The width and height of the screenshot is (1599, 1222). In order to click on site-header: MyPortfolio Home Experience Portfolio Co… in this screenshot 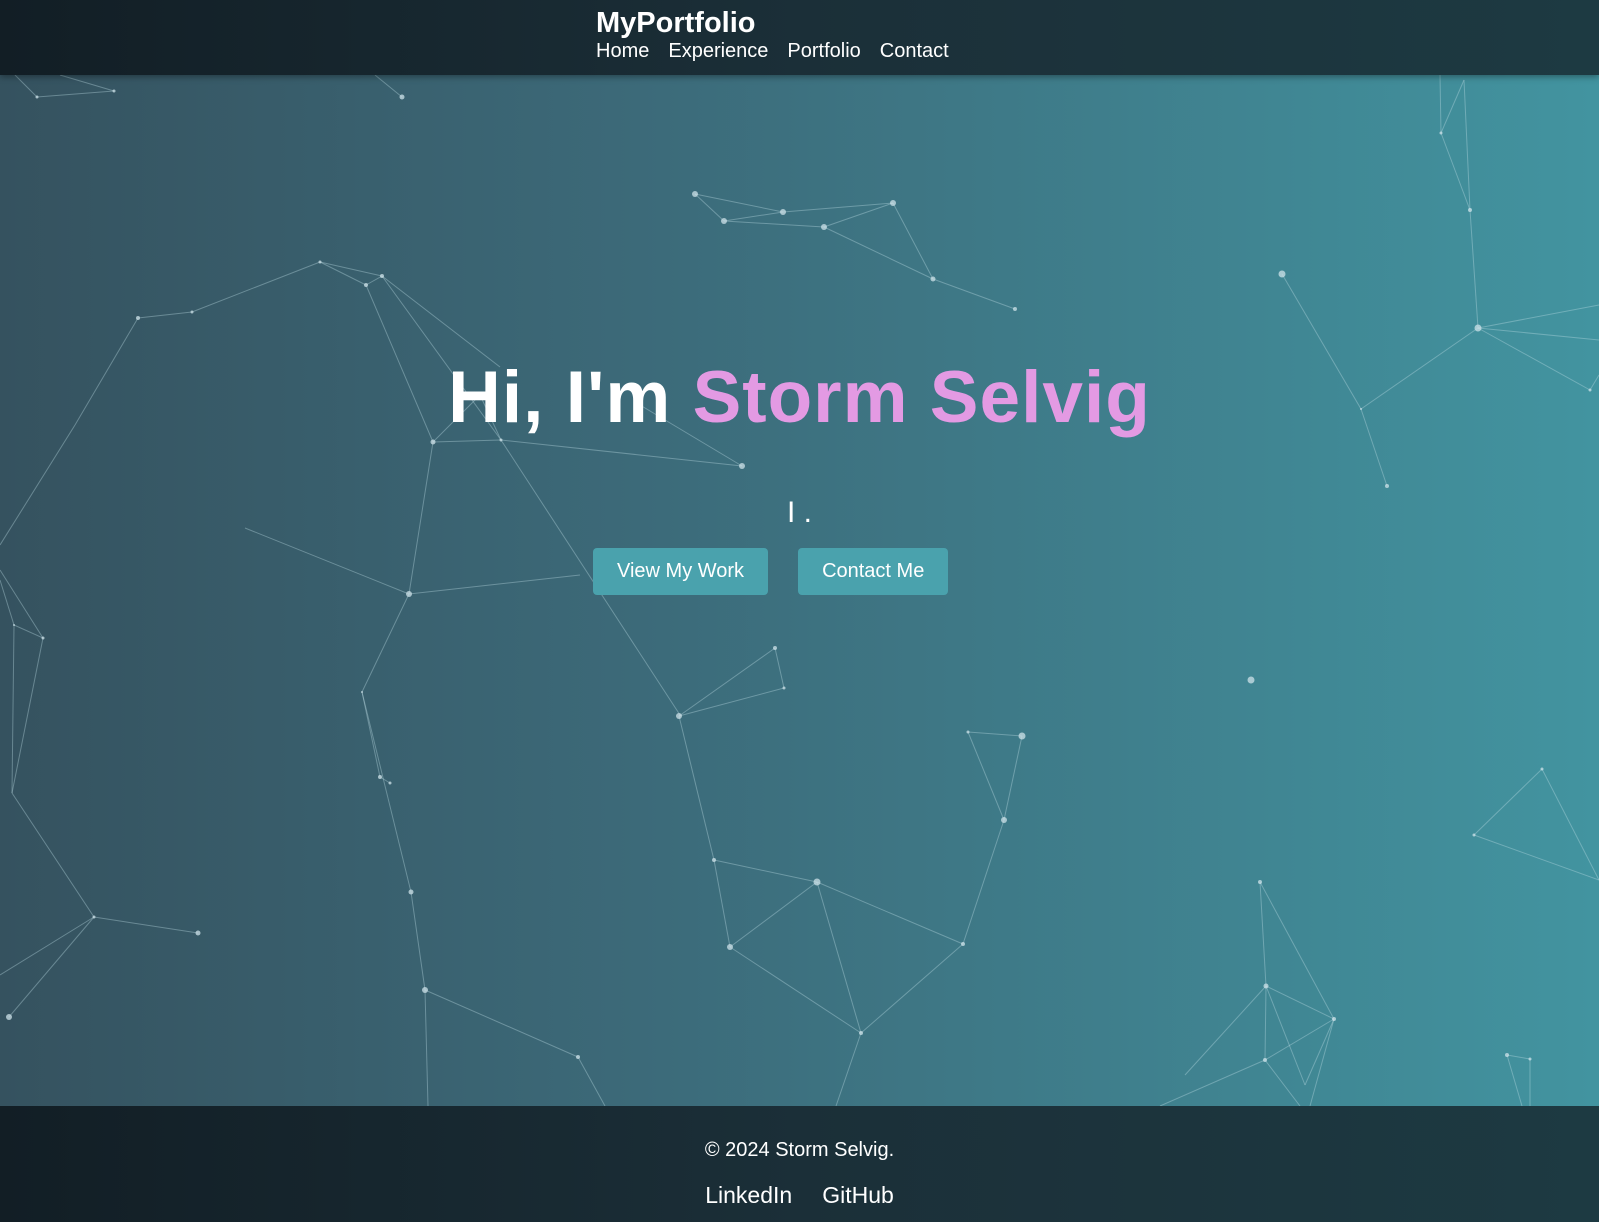, I will do `click(799, 37)`.